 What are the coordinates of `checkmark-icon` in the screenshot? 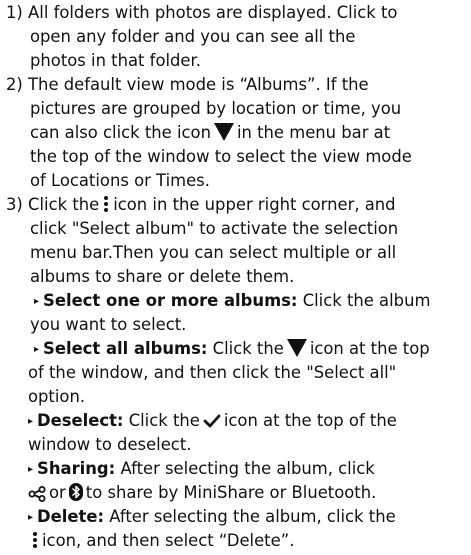 It's located at (212, 420).